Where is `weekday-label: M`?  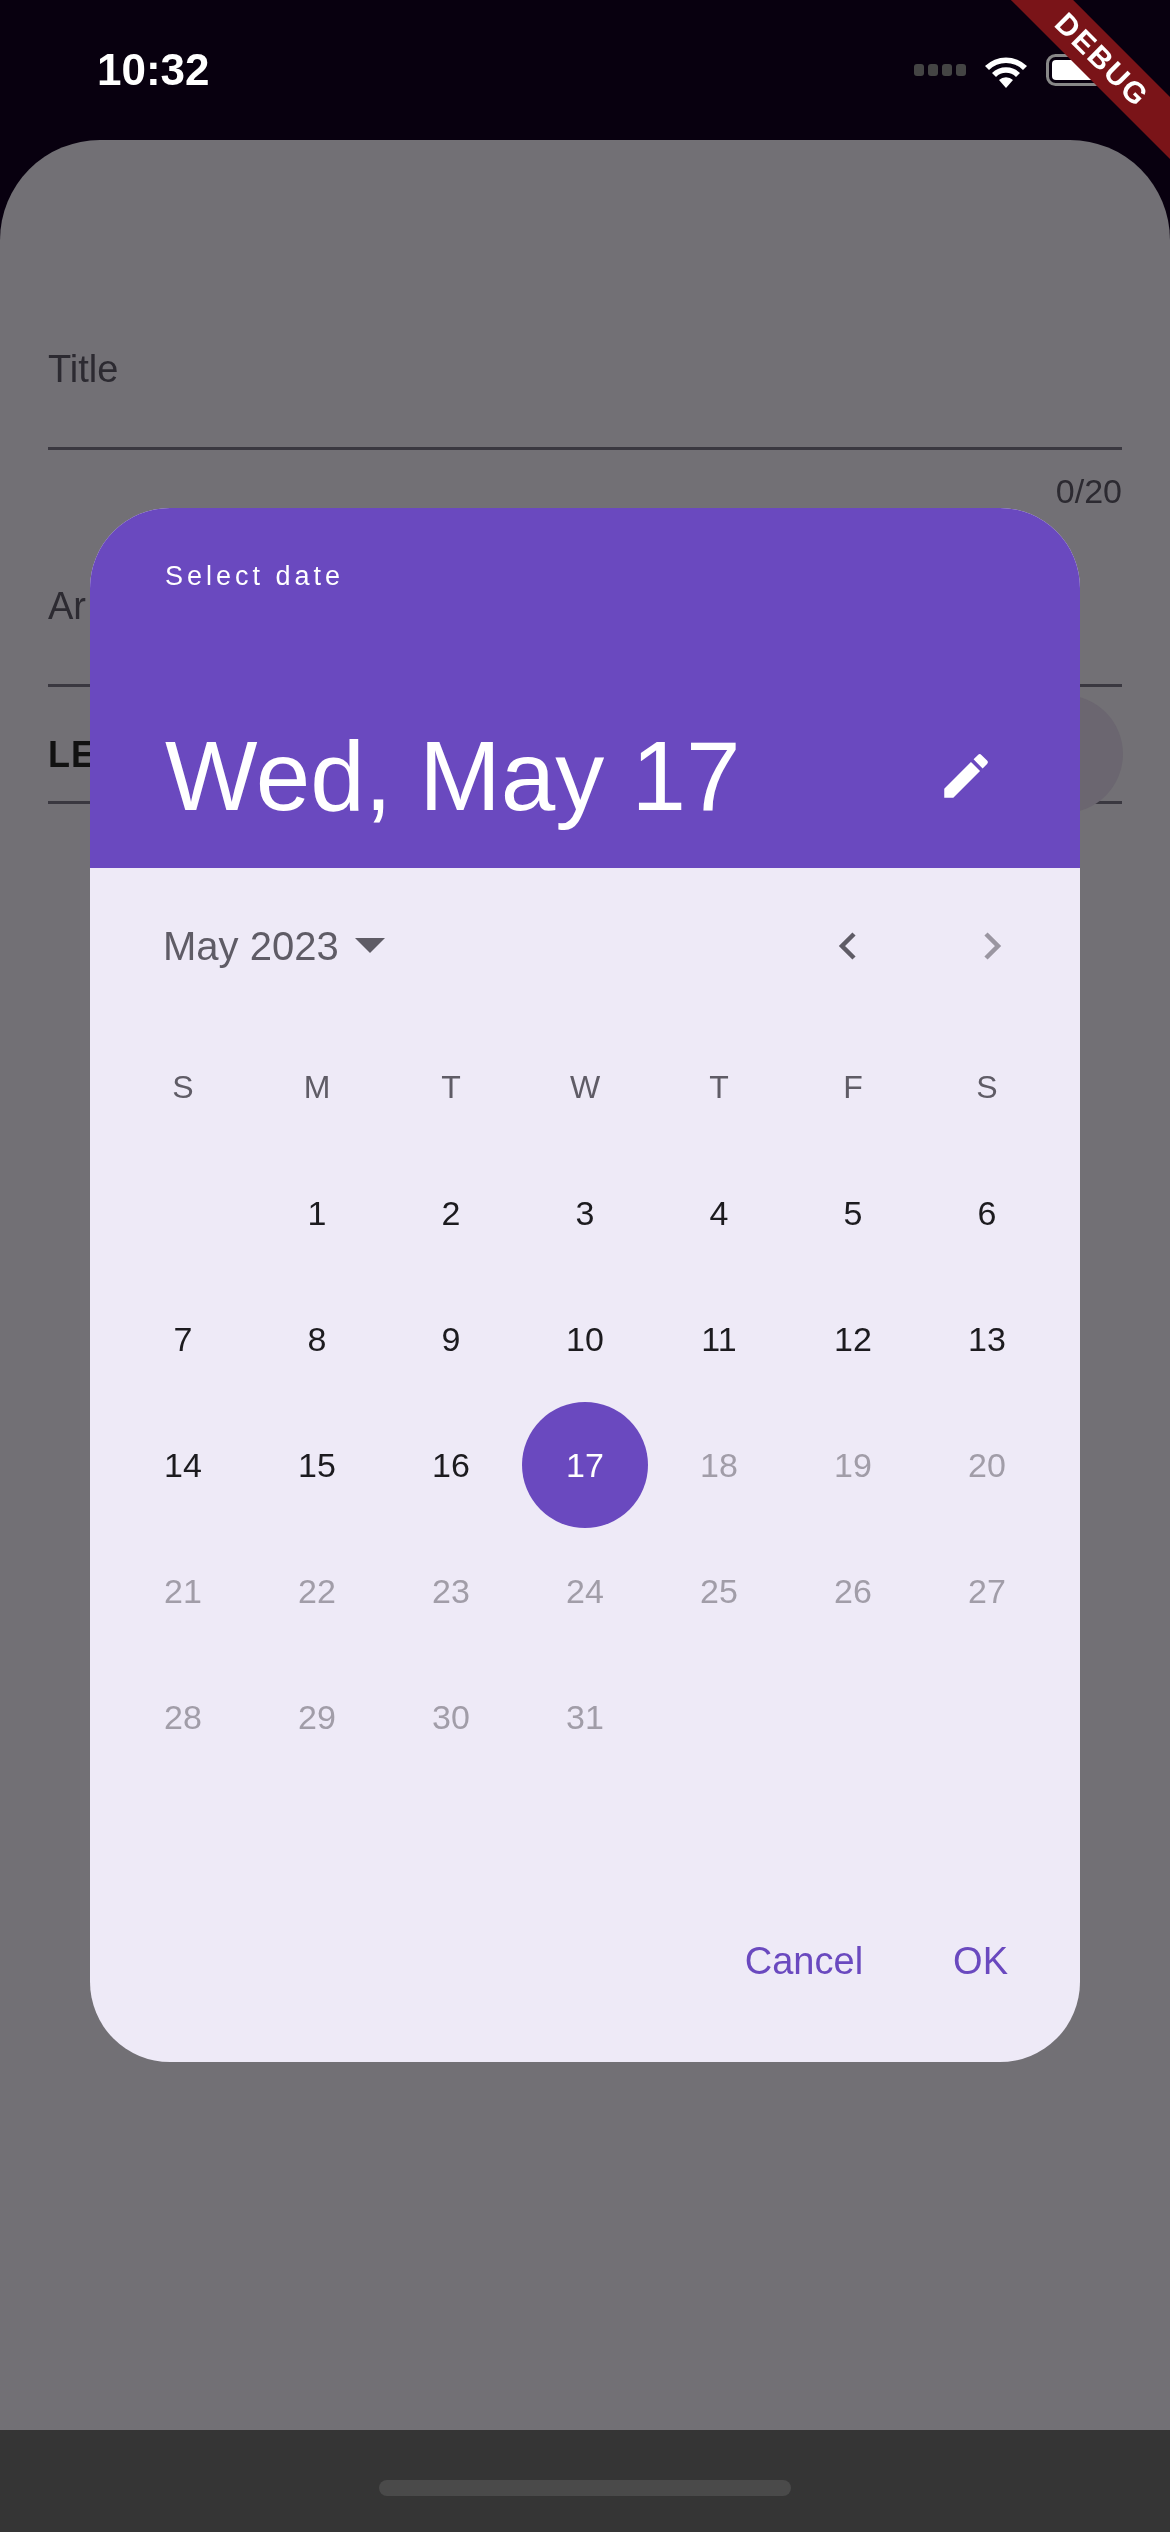 weekday-label: M is located at coordinates (317, 1087).